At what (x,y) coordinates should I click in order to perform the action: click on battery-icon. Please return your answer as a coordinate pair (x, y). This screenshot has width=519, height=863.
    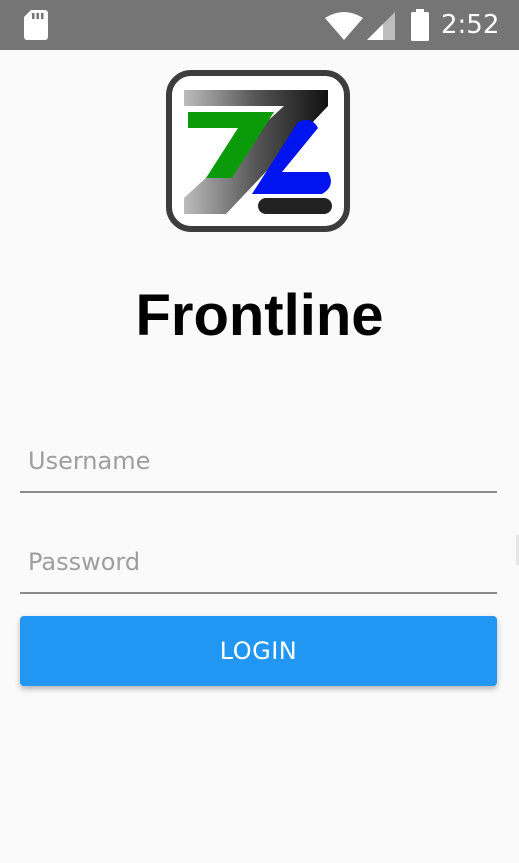
    Looking at the image, I should click on (420, 25).